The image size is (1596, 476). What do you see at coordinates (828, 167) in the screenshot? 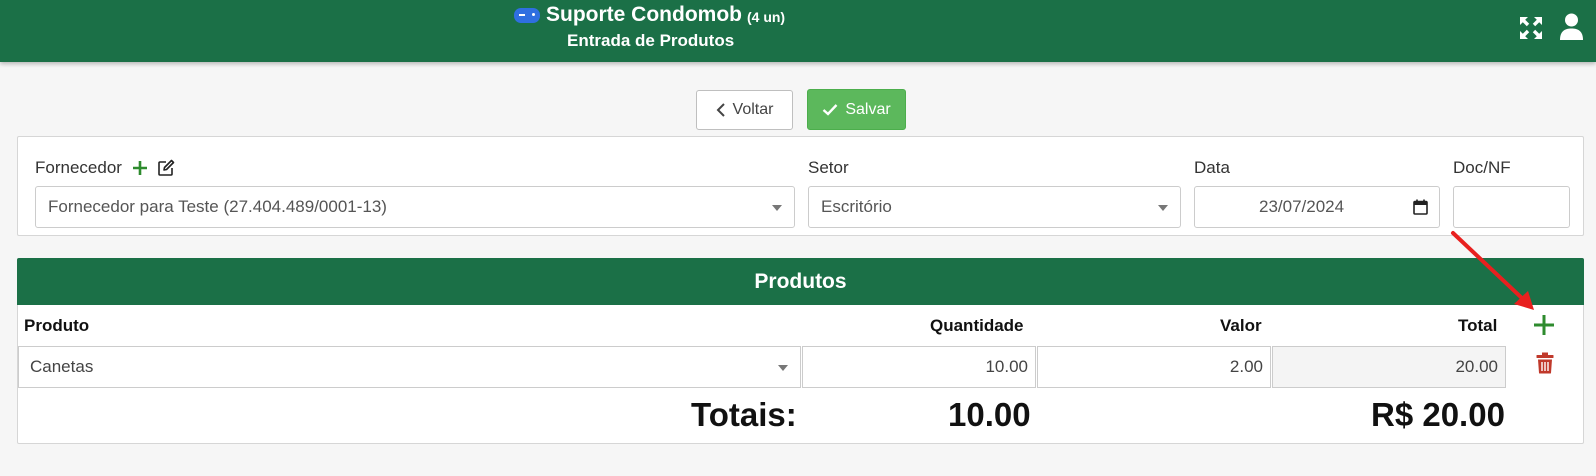
I see `sector-label: Setor` at bounding box center [828, 167].